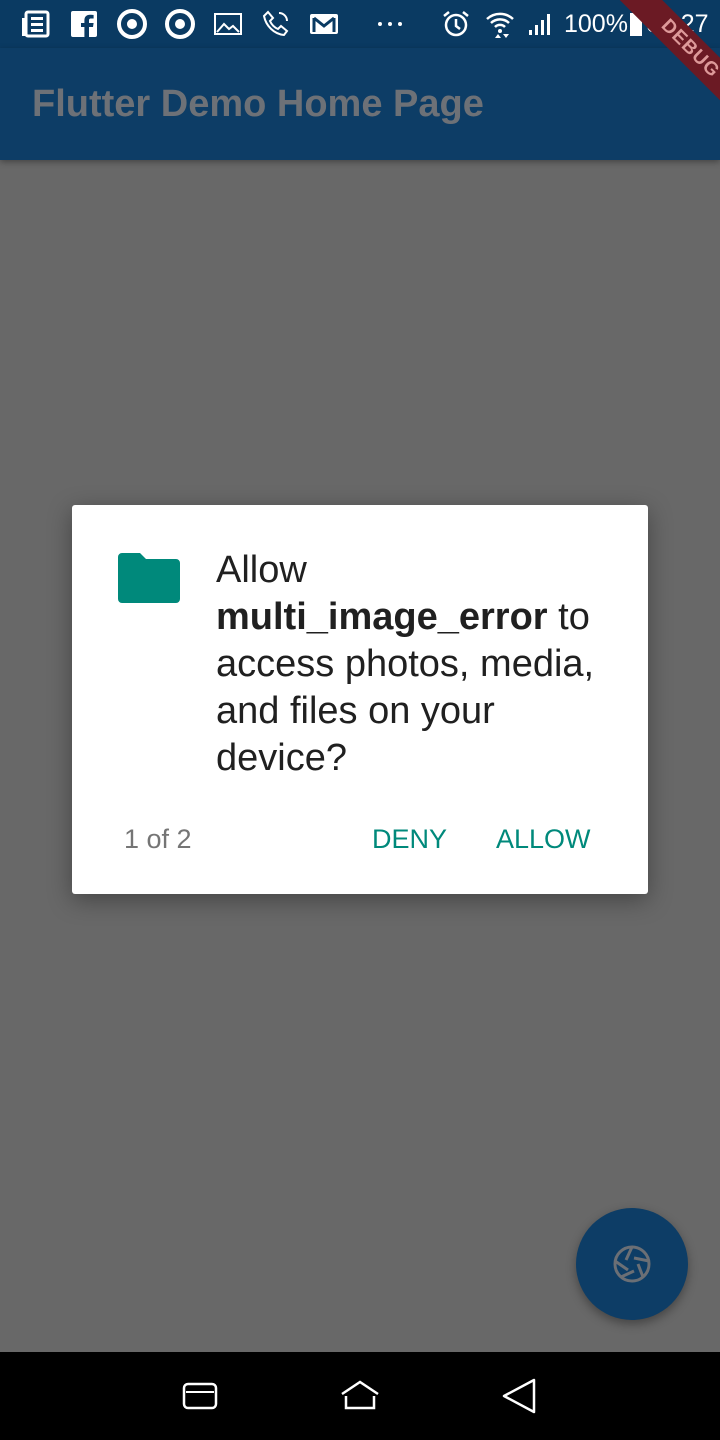  What do you see at coordinates (409, 839) in the screenshot?
I see `deny-button: DENY` at bounding box center [409, 839].